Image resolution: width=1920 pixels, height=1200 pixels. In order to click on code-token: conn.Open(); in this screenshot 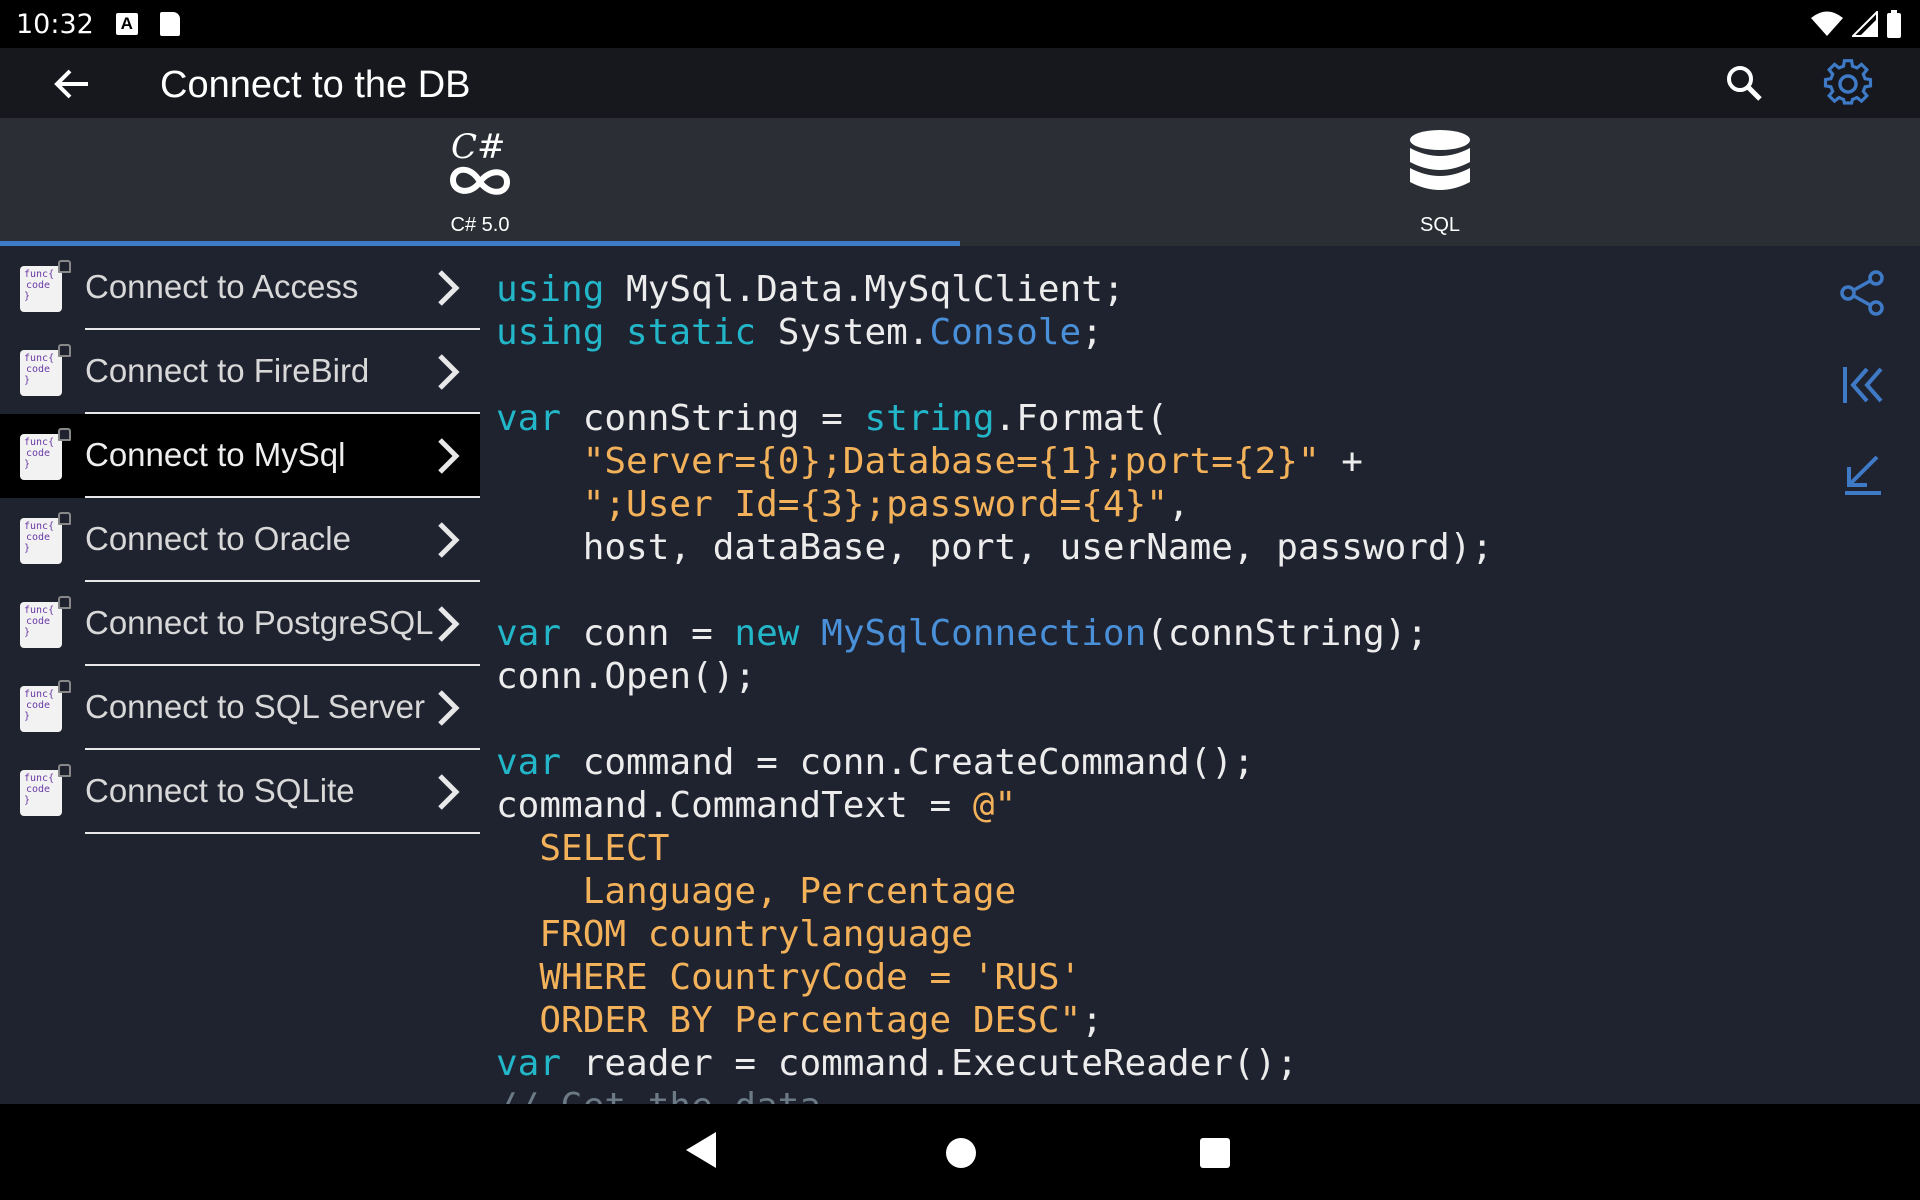, I will do `click(626, 676)`.